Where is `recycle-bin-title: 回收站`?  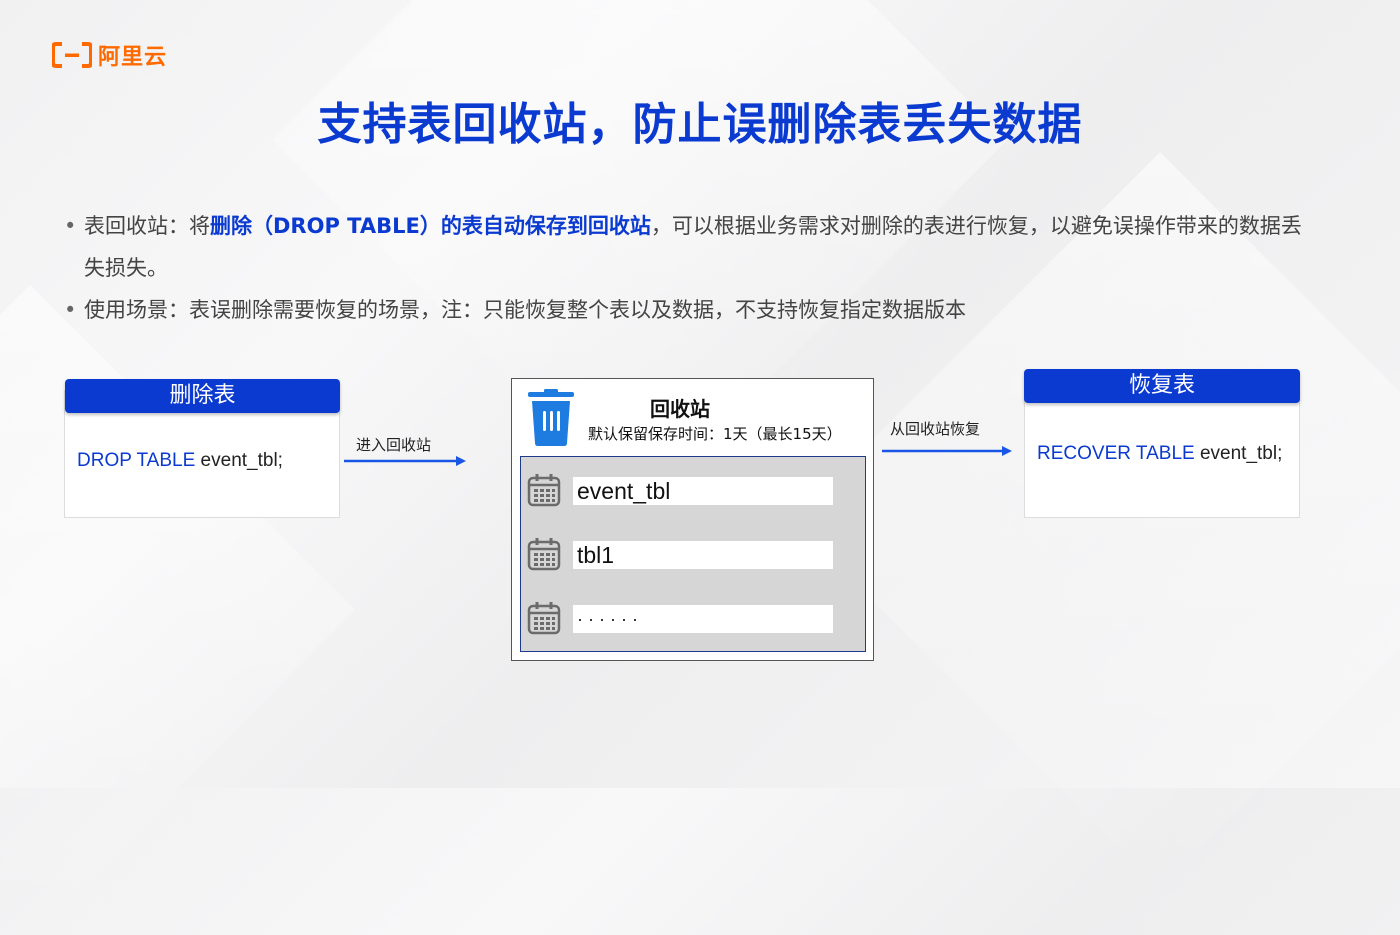
recycle-bin-title: 回收站 is located at coordinates (680, 409).